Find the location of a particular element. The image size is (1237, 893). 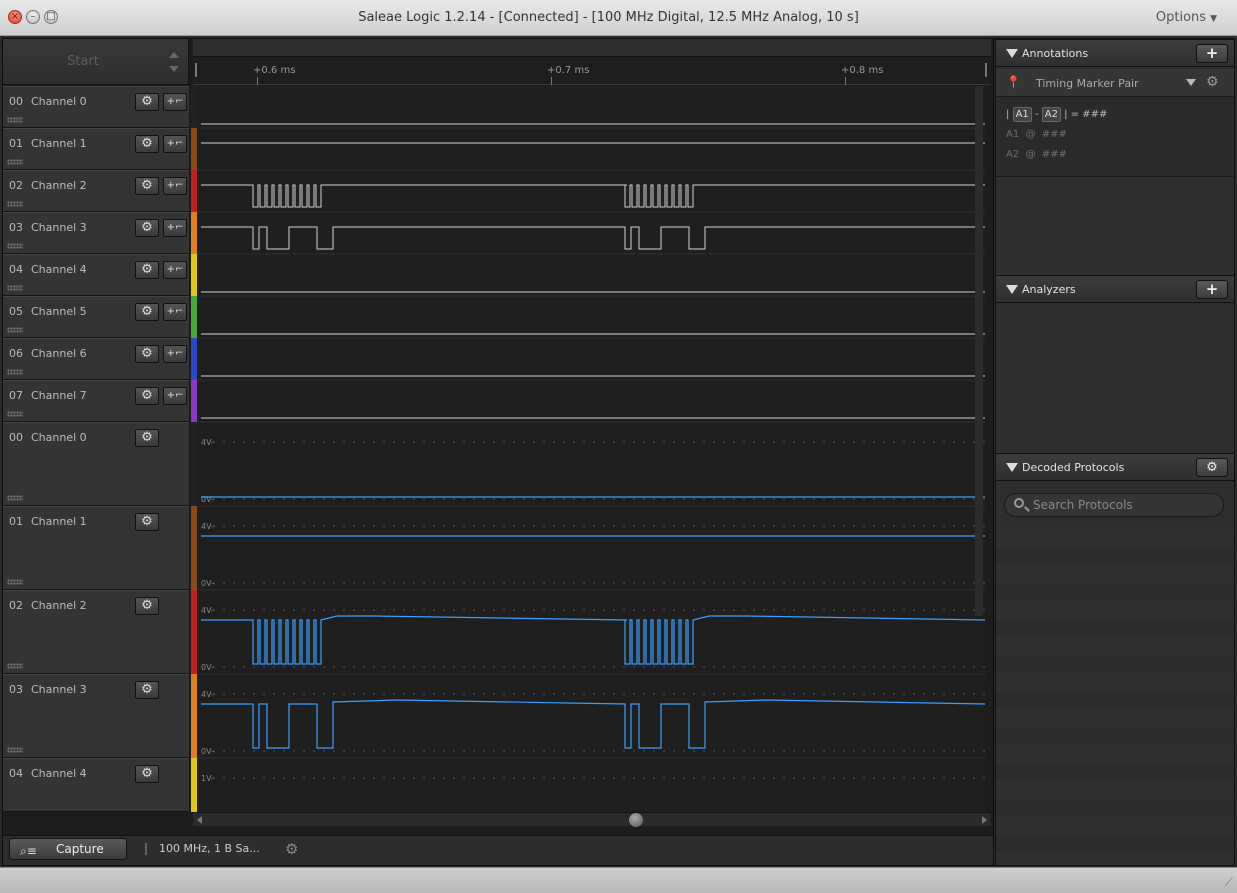

time-ruler: +0.6 ms +0.7 ms +0.8 ms is located at coordinates (592, 62).